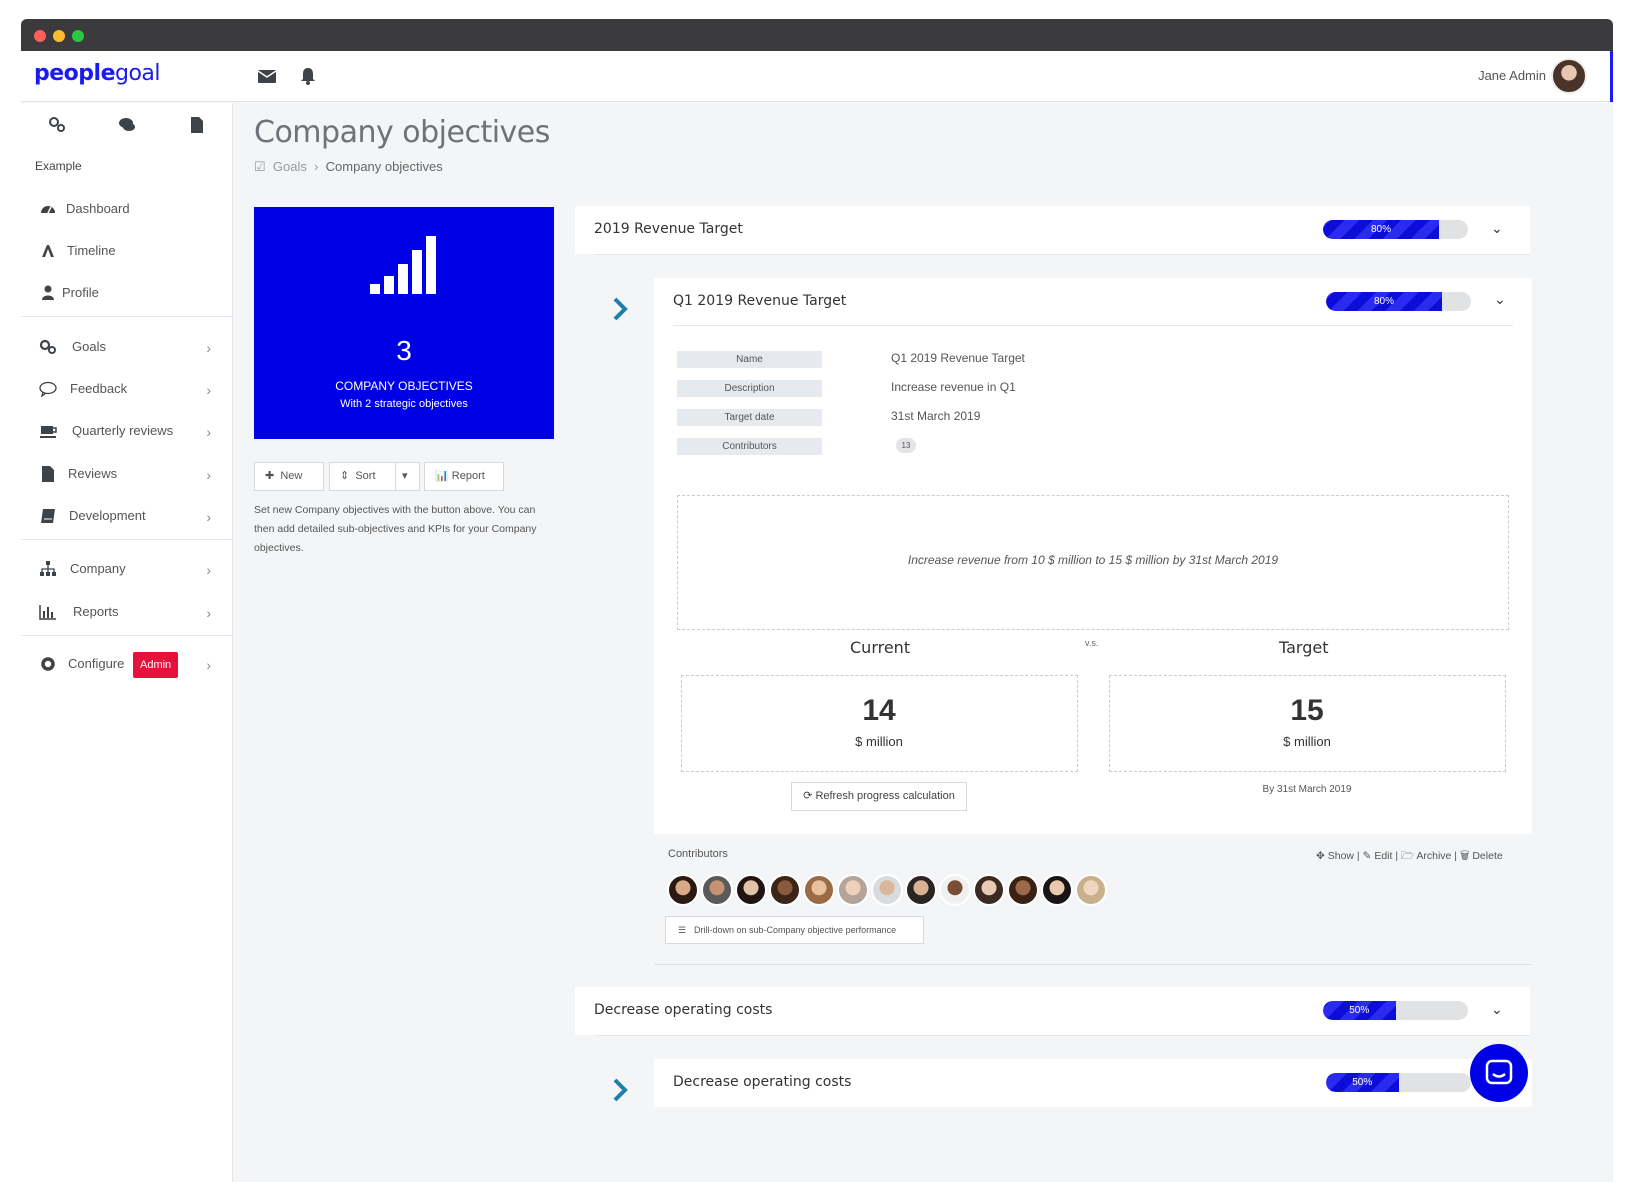  What do you see at coordinates (402, 132) in the screenshot?
I see `page-title: Company objectives` at bounding box center [402, 132].